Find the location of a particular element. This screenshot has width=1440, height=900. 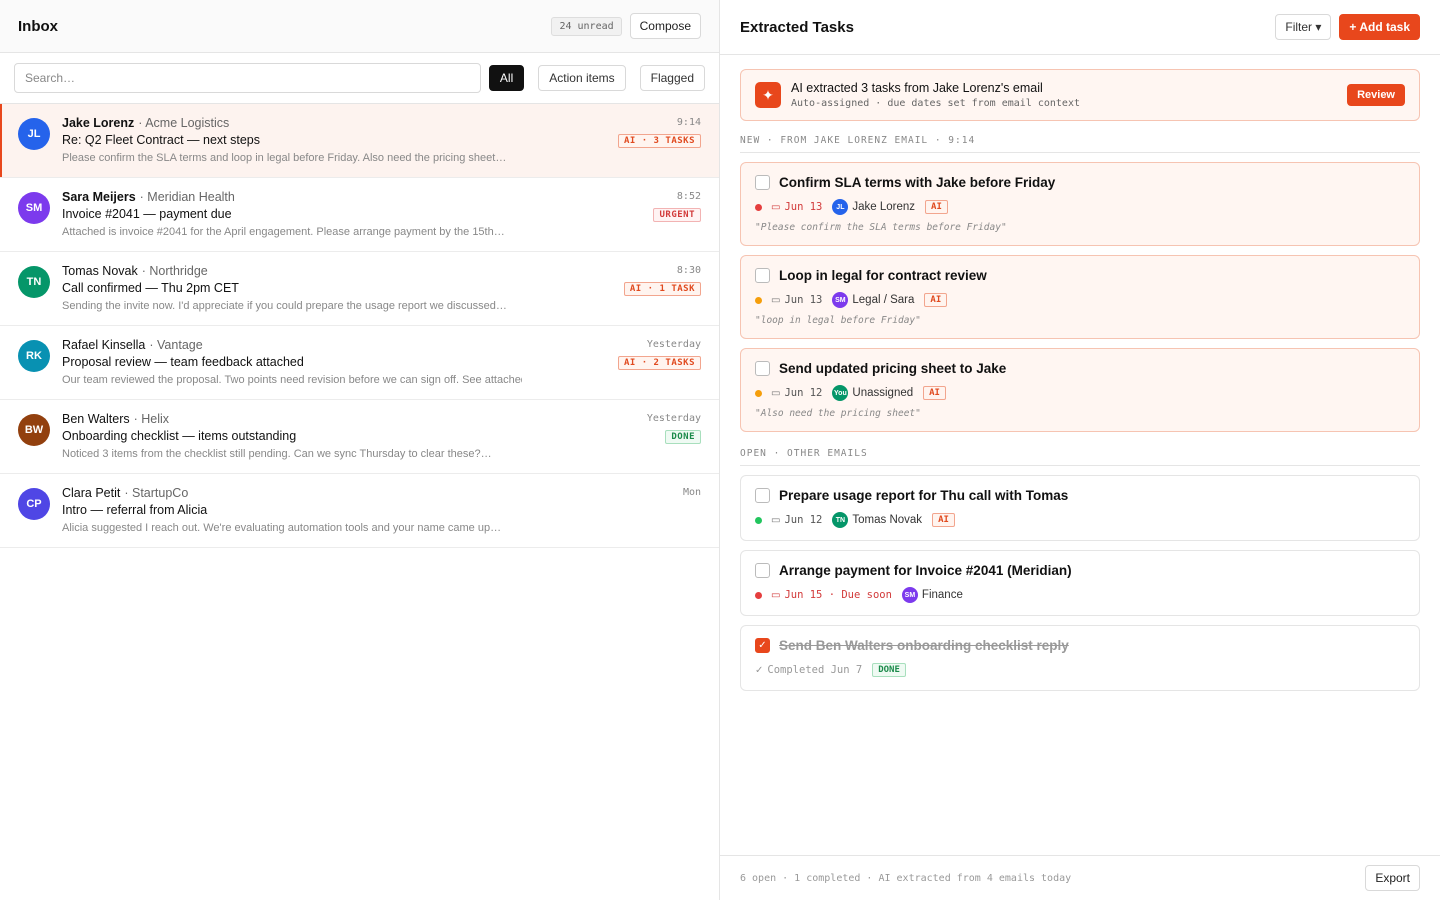

email-company: · StartupCo is located at coordinates (156, 493).